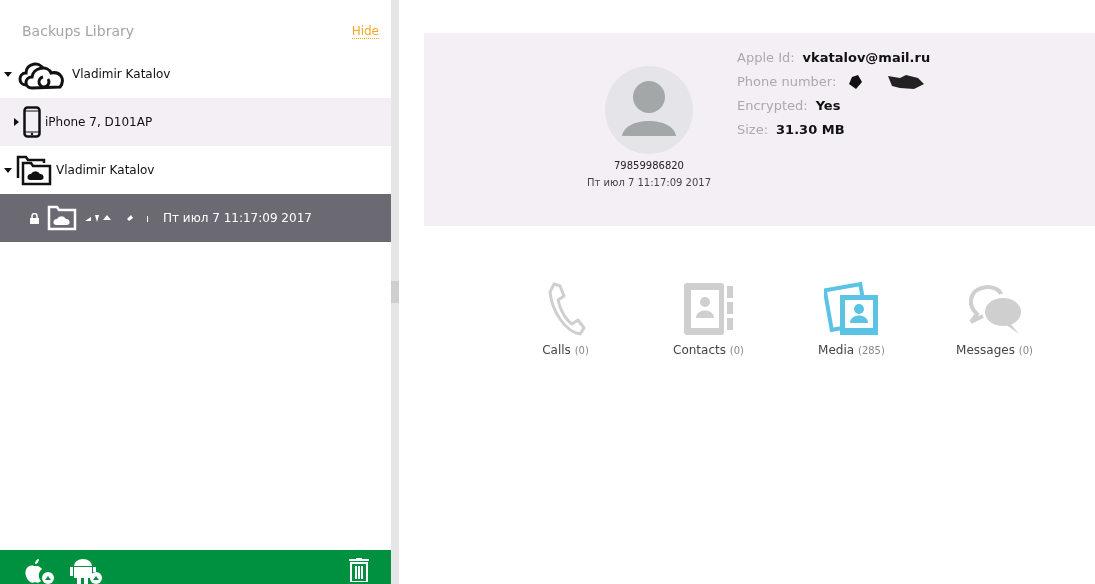 The height and width of the screenshot is (584, 1095). What do you see at coordinates (828, 105) in the screenshot?
I see `field-value: Yes` at bounding box center [828, 105].